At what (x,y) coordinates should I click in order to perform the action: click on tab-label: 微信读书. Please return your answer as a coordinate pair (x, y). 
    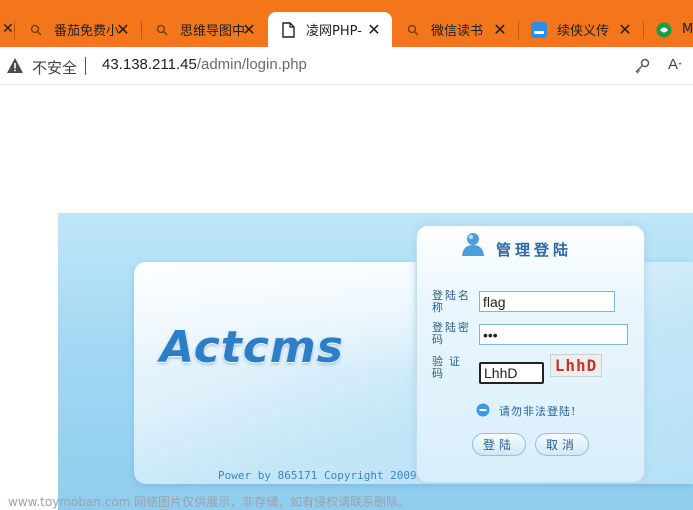
    Looking at the image, I should click on (457, 31).